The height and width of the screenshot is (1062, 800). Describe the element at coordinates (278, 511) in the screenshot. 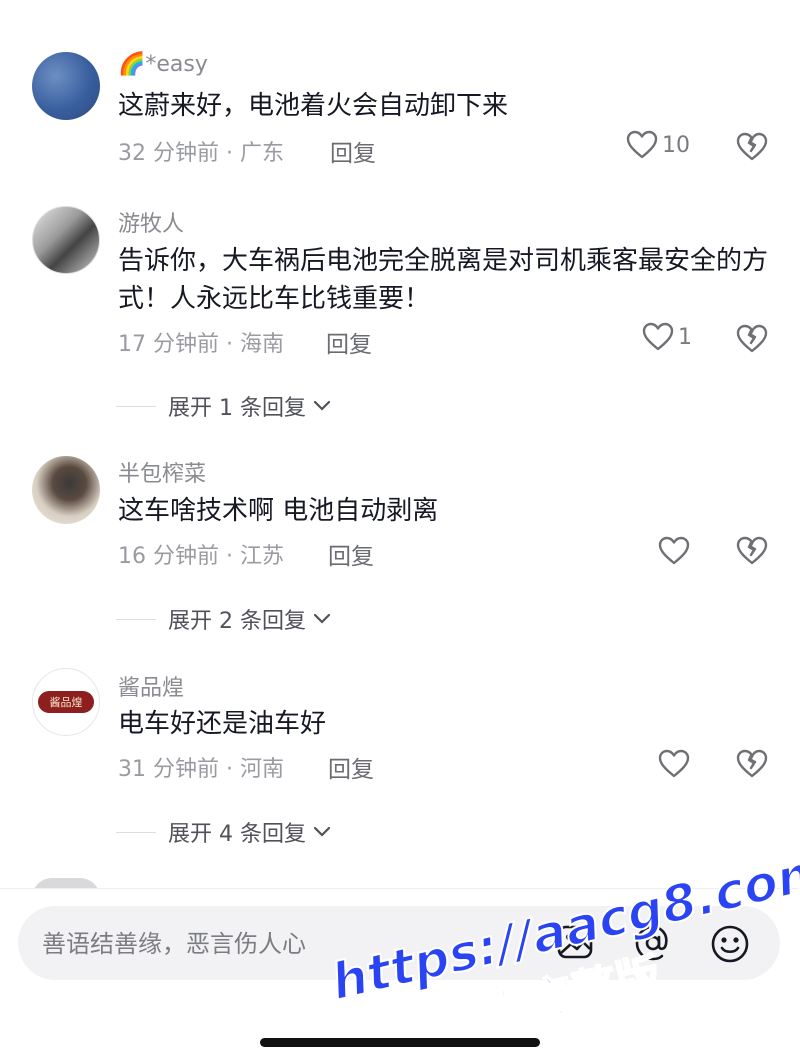

I see `comment-text: 这车啥技术啊 电池自动剥离` at that location.